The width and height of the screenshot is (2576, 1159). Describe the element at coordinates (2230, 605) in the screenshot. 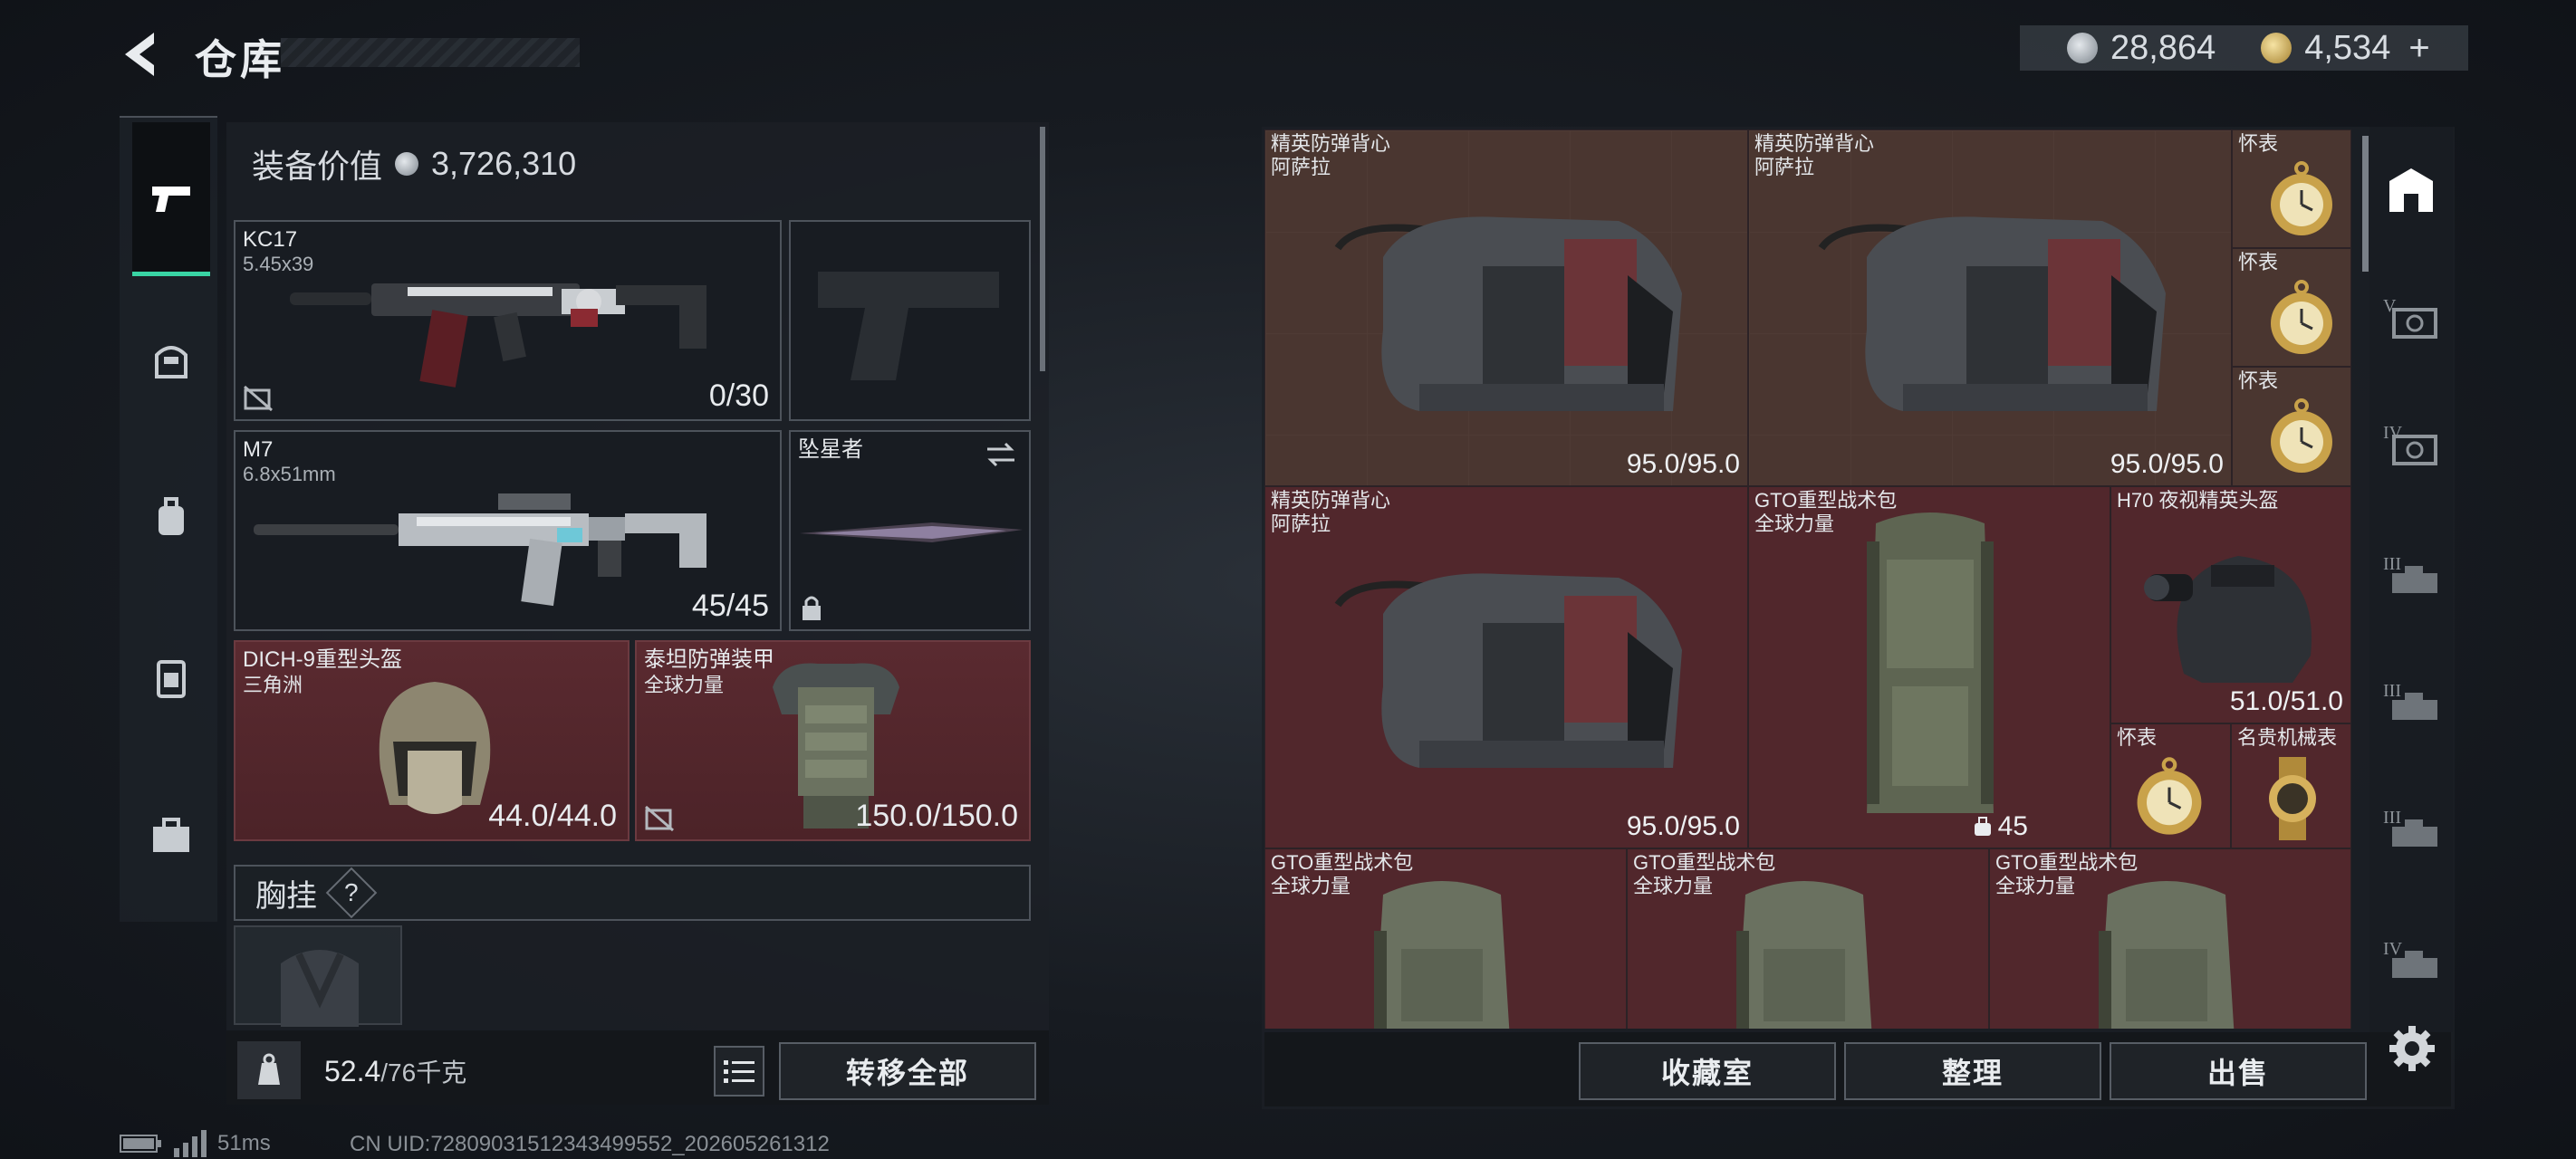

I see `storage-item-nvg-helmet: H70 夜视精英头盔 51.0/51.0` at that location.